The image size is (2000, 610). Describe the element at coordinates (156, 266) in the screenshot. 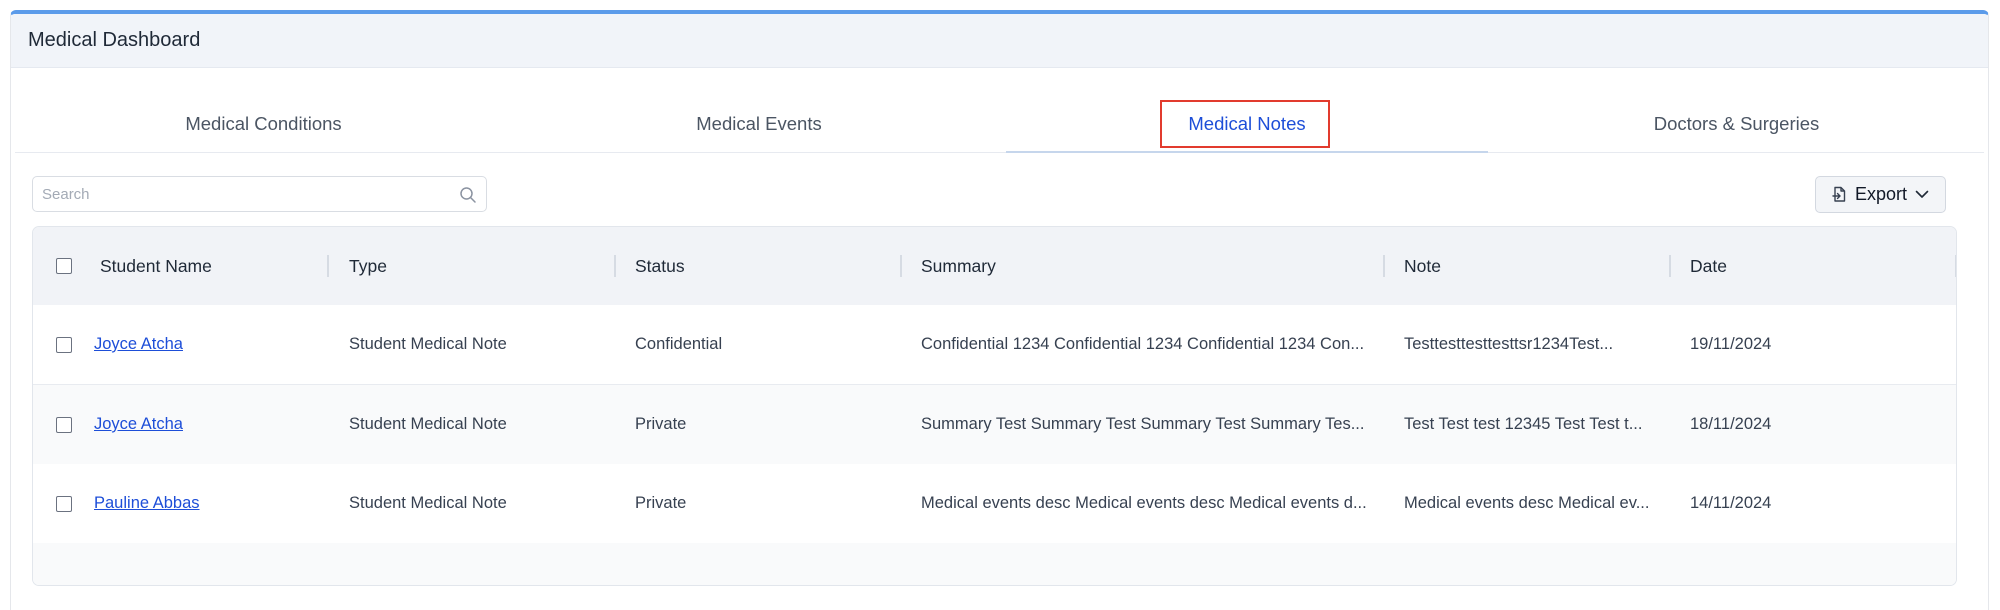

I see `column-header-student-name: Student Name` at that location.